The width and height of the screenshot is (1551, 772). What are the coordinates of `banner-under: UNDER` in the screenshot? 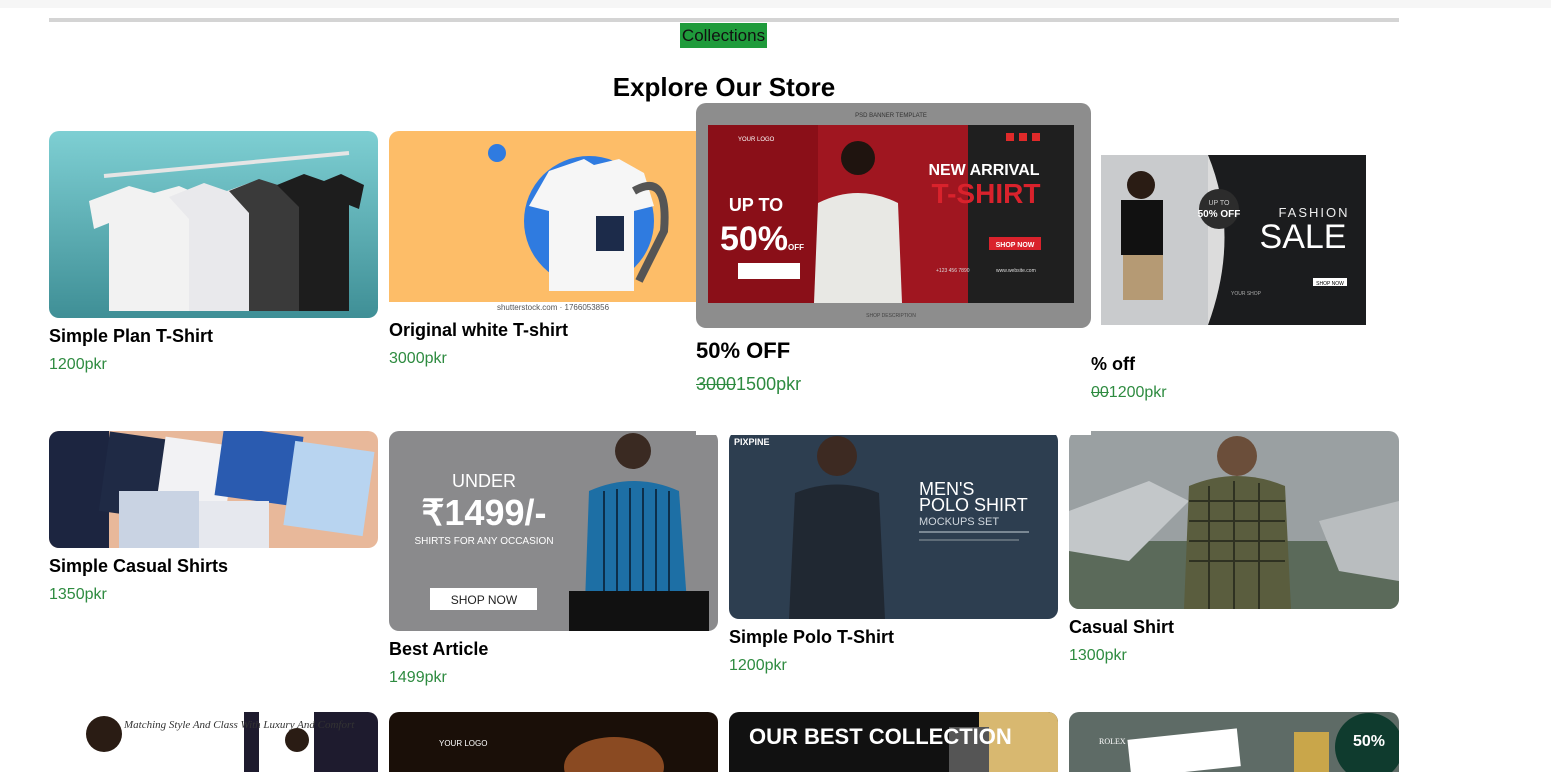 It's located at (484, 481).